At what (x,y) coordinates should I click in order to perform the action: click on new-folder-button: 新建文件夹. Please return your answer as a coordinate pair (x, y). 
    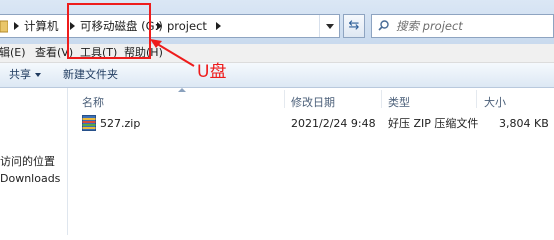
    Looking at the image, I should click on (90, 75).